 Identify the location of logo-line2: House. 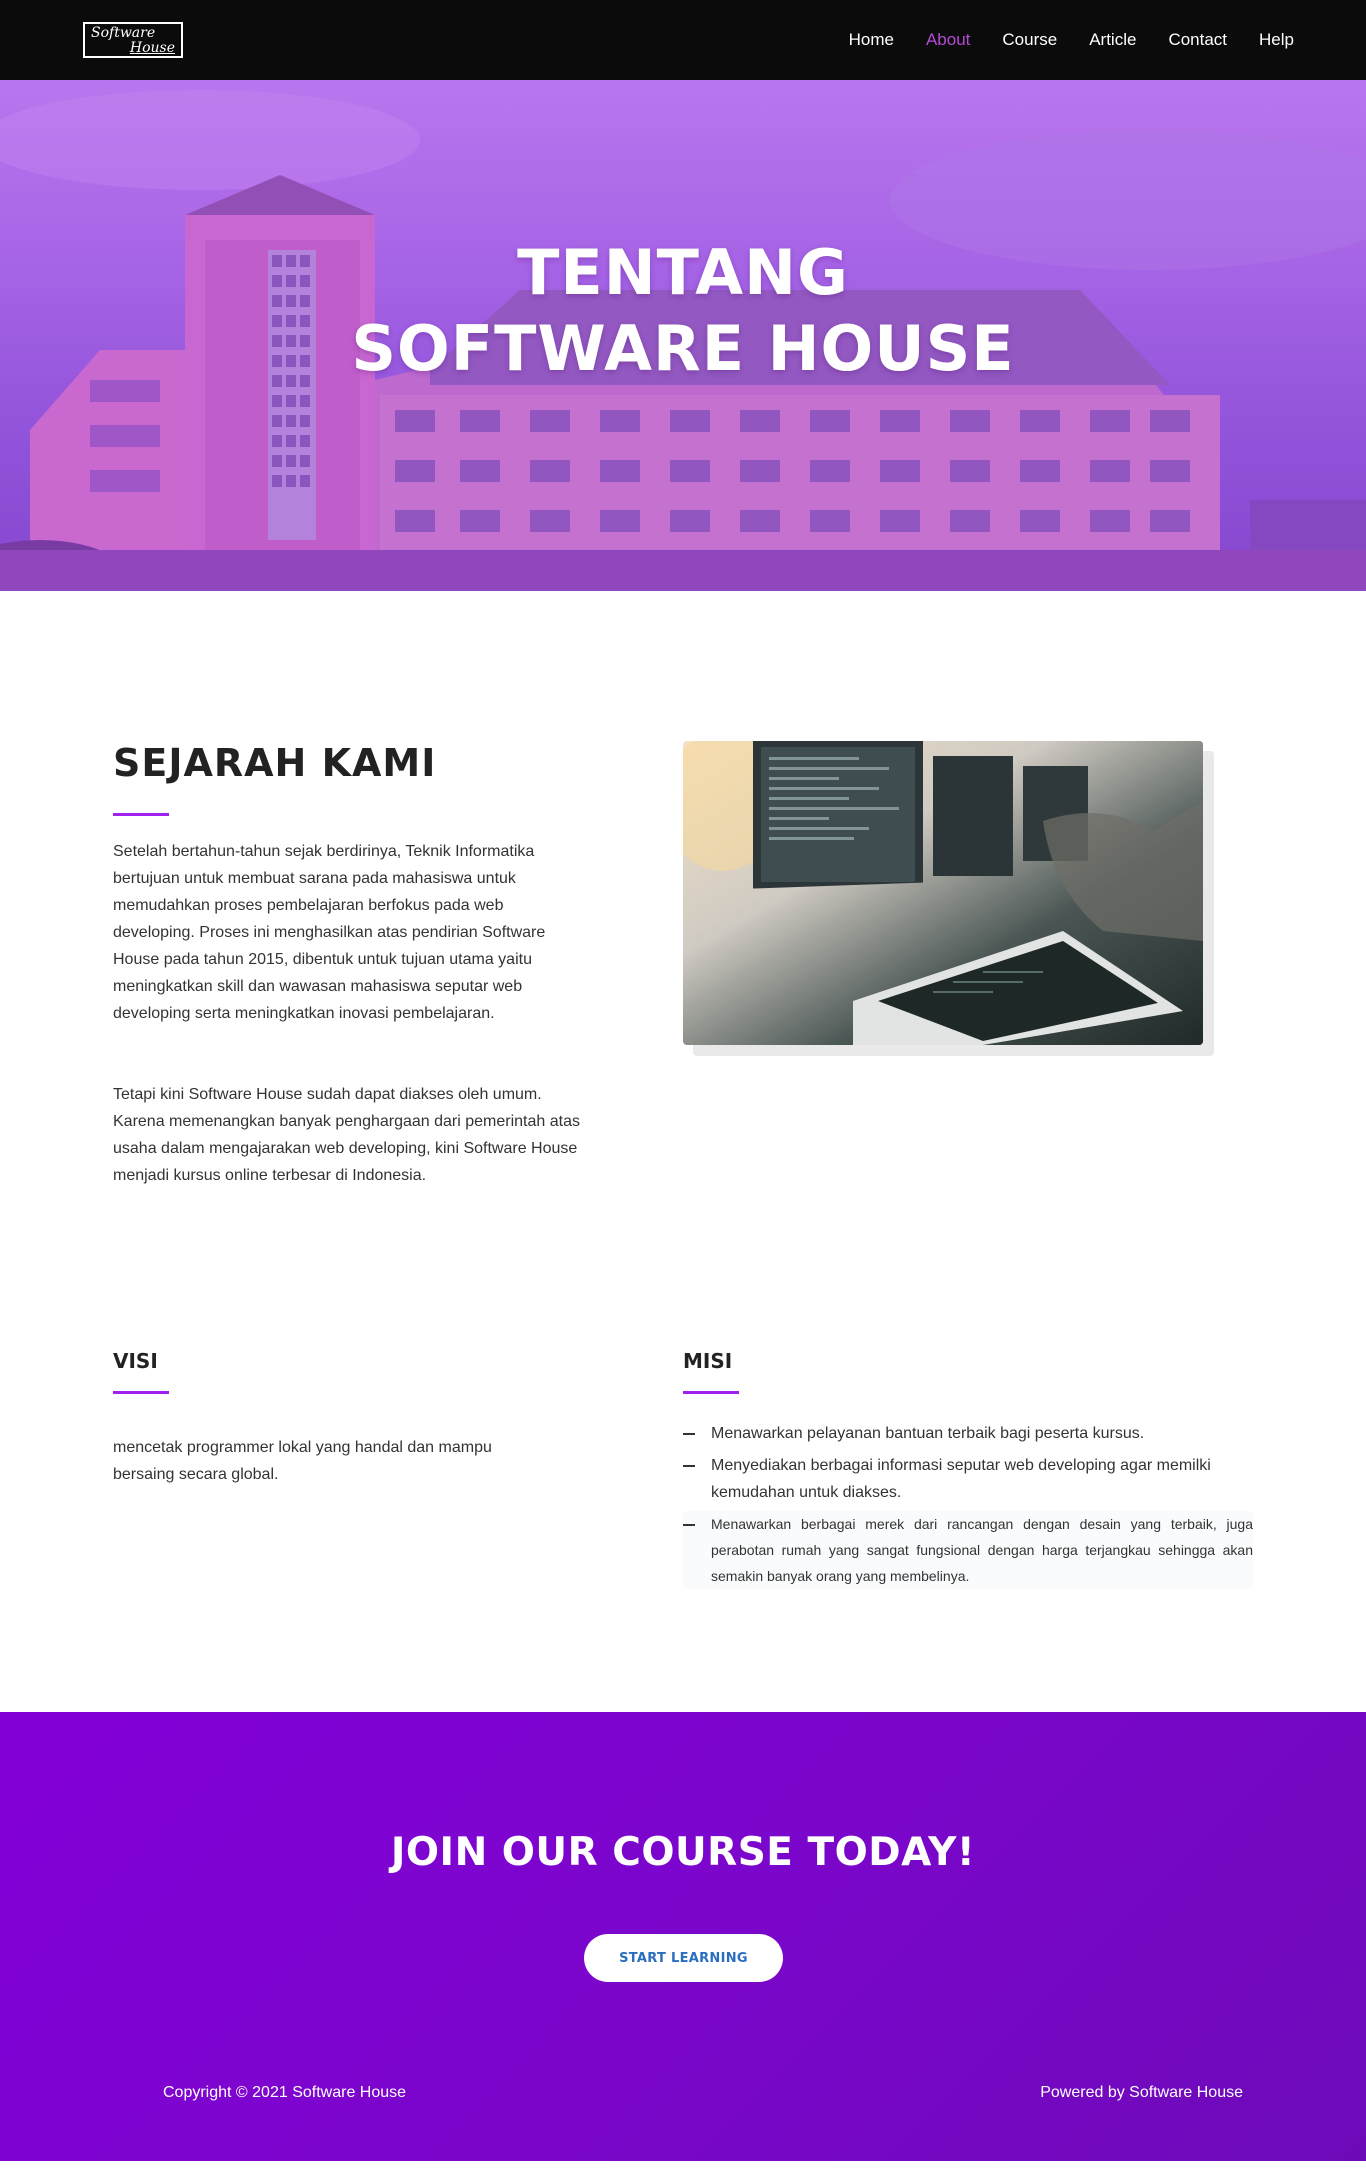
(152, 48).